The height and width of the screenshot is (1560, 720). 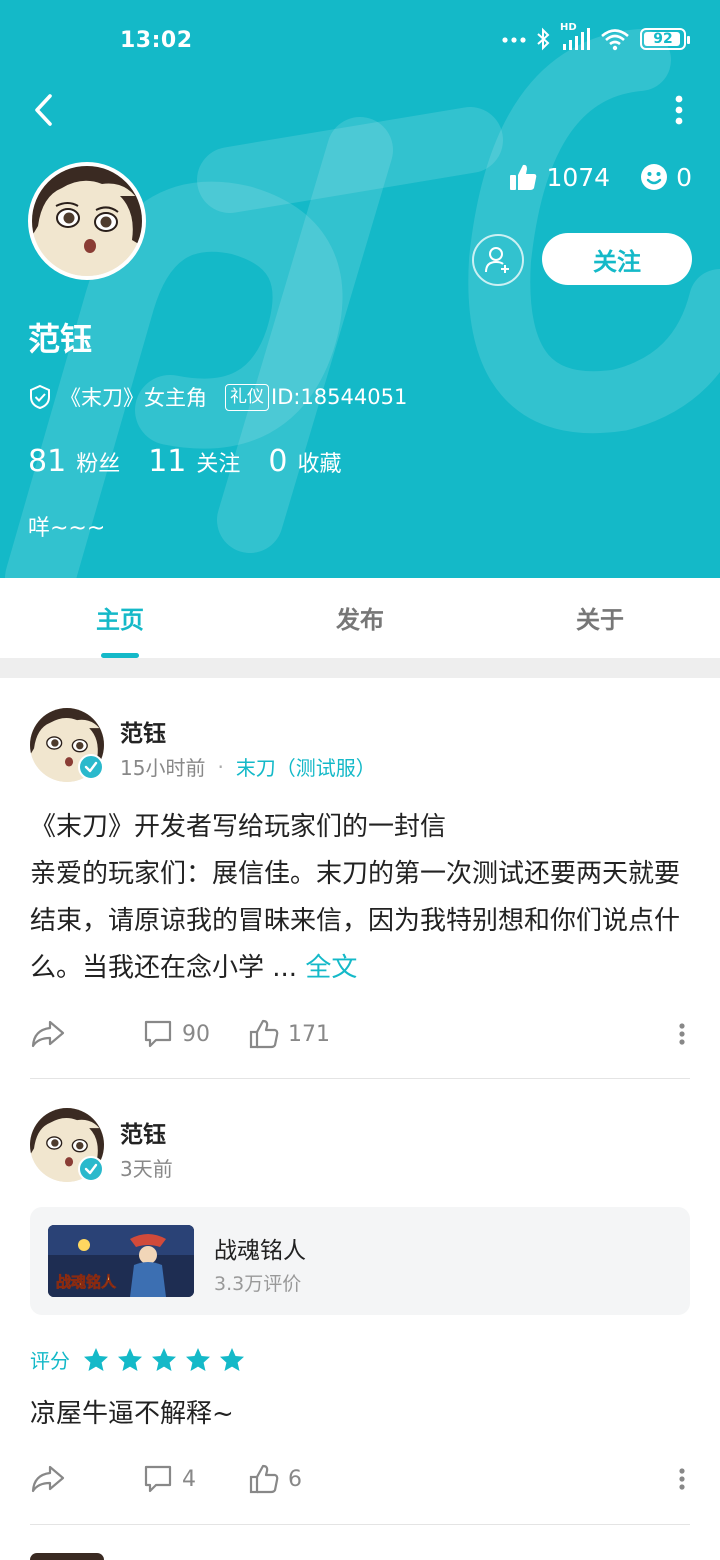 I want to click on post-title: 《末刀》开发者写给玩家们的一封信, so click(x=238, y=827).